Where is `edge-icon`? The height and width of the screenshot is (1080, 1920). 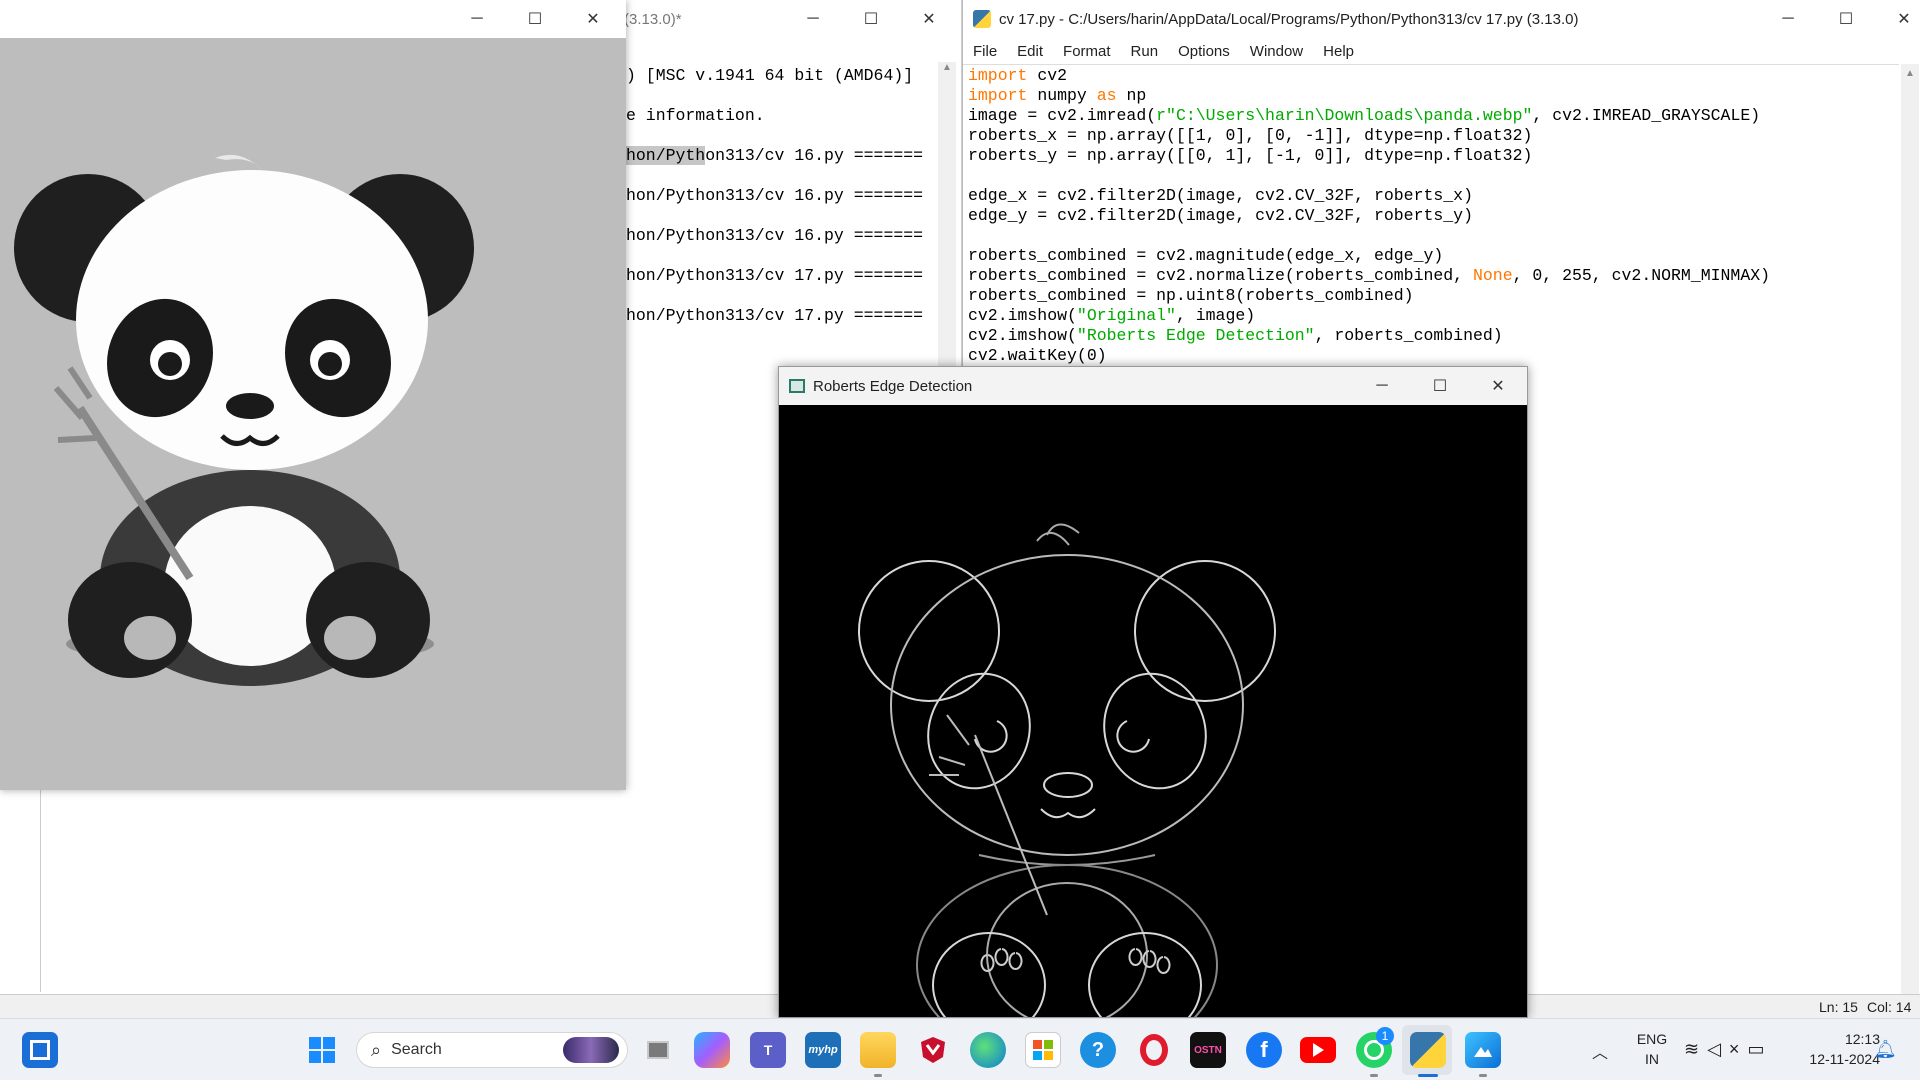 edge-icon is located at coordinates (988, 1050).